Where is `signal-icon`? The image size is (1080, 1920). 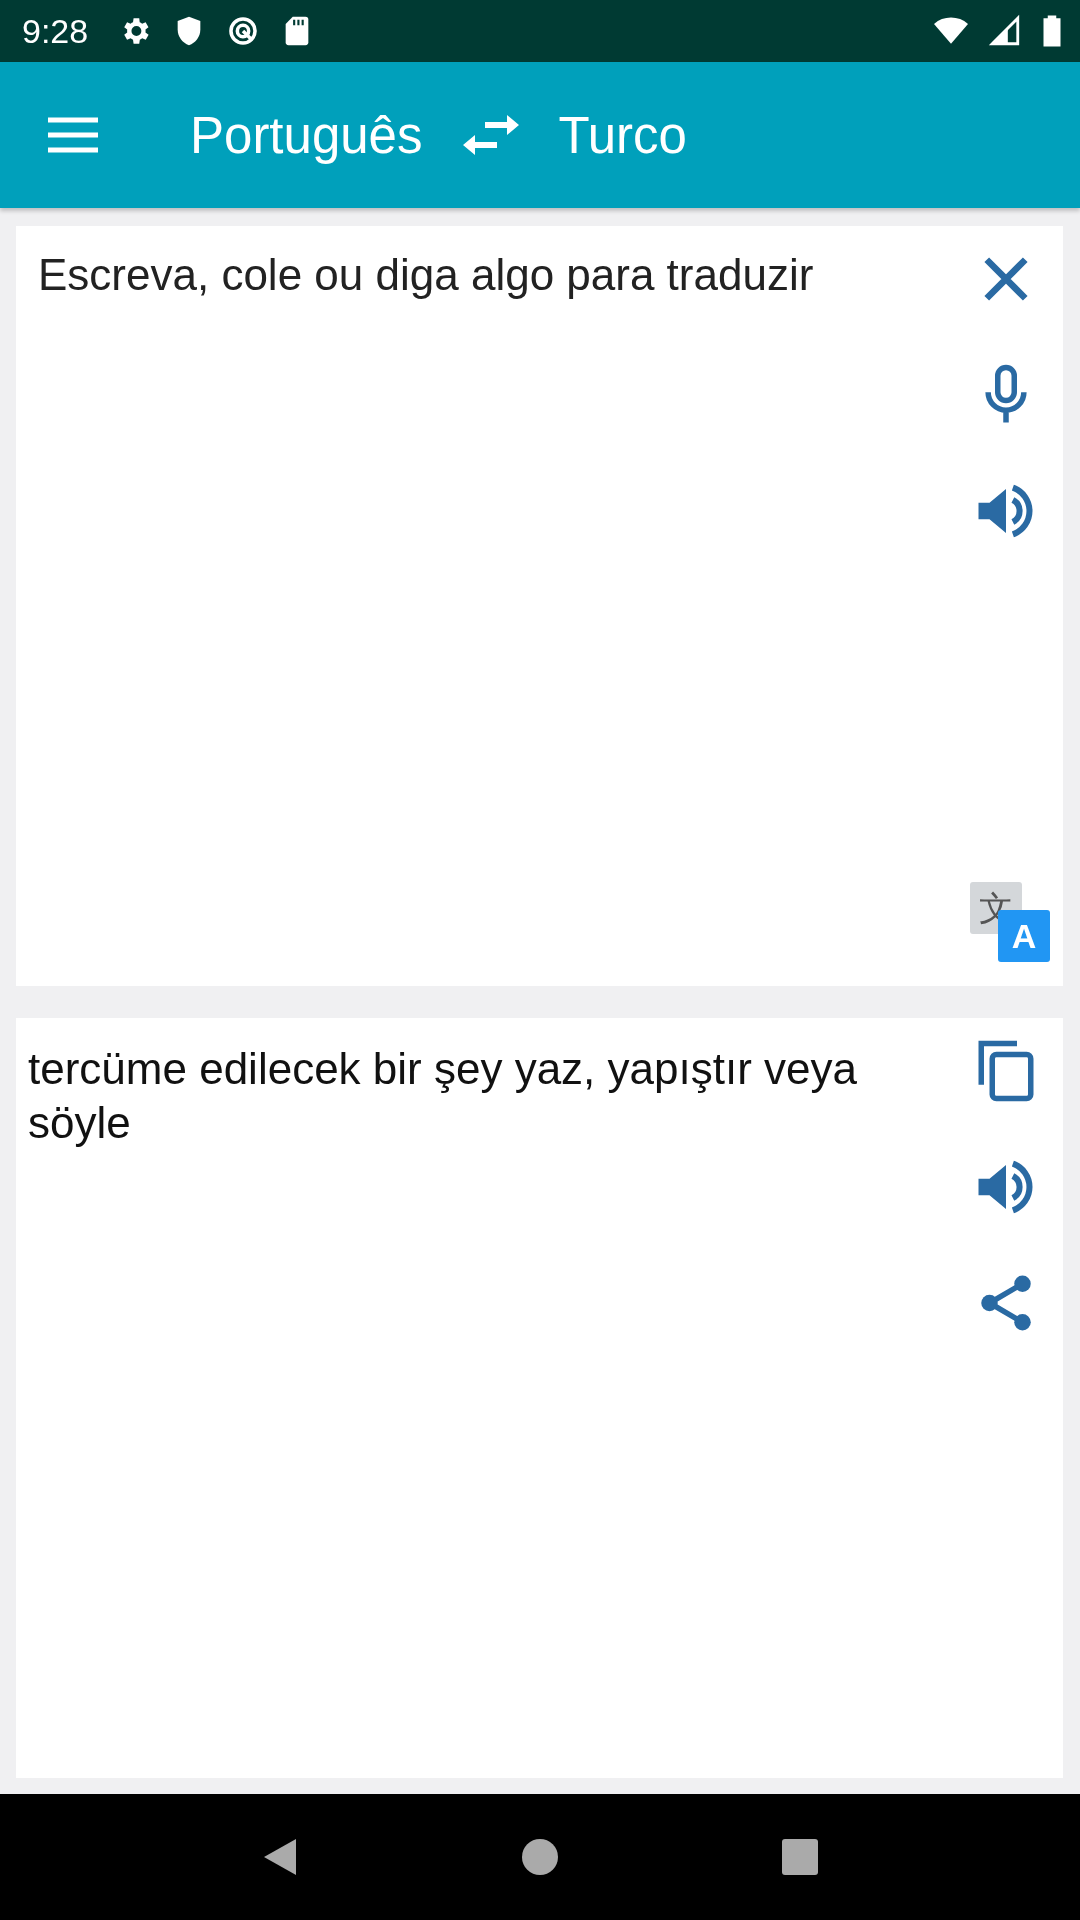
signal-icon is located at coordinates (1005, 31).